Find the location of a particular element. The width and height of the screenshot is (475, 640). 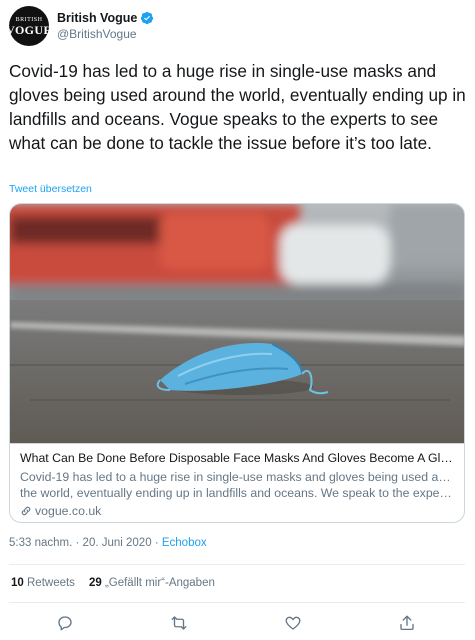

reply-icon is located at coordinates (65, 623).